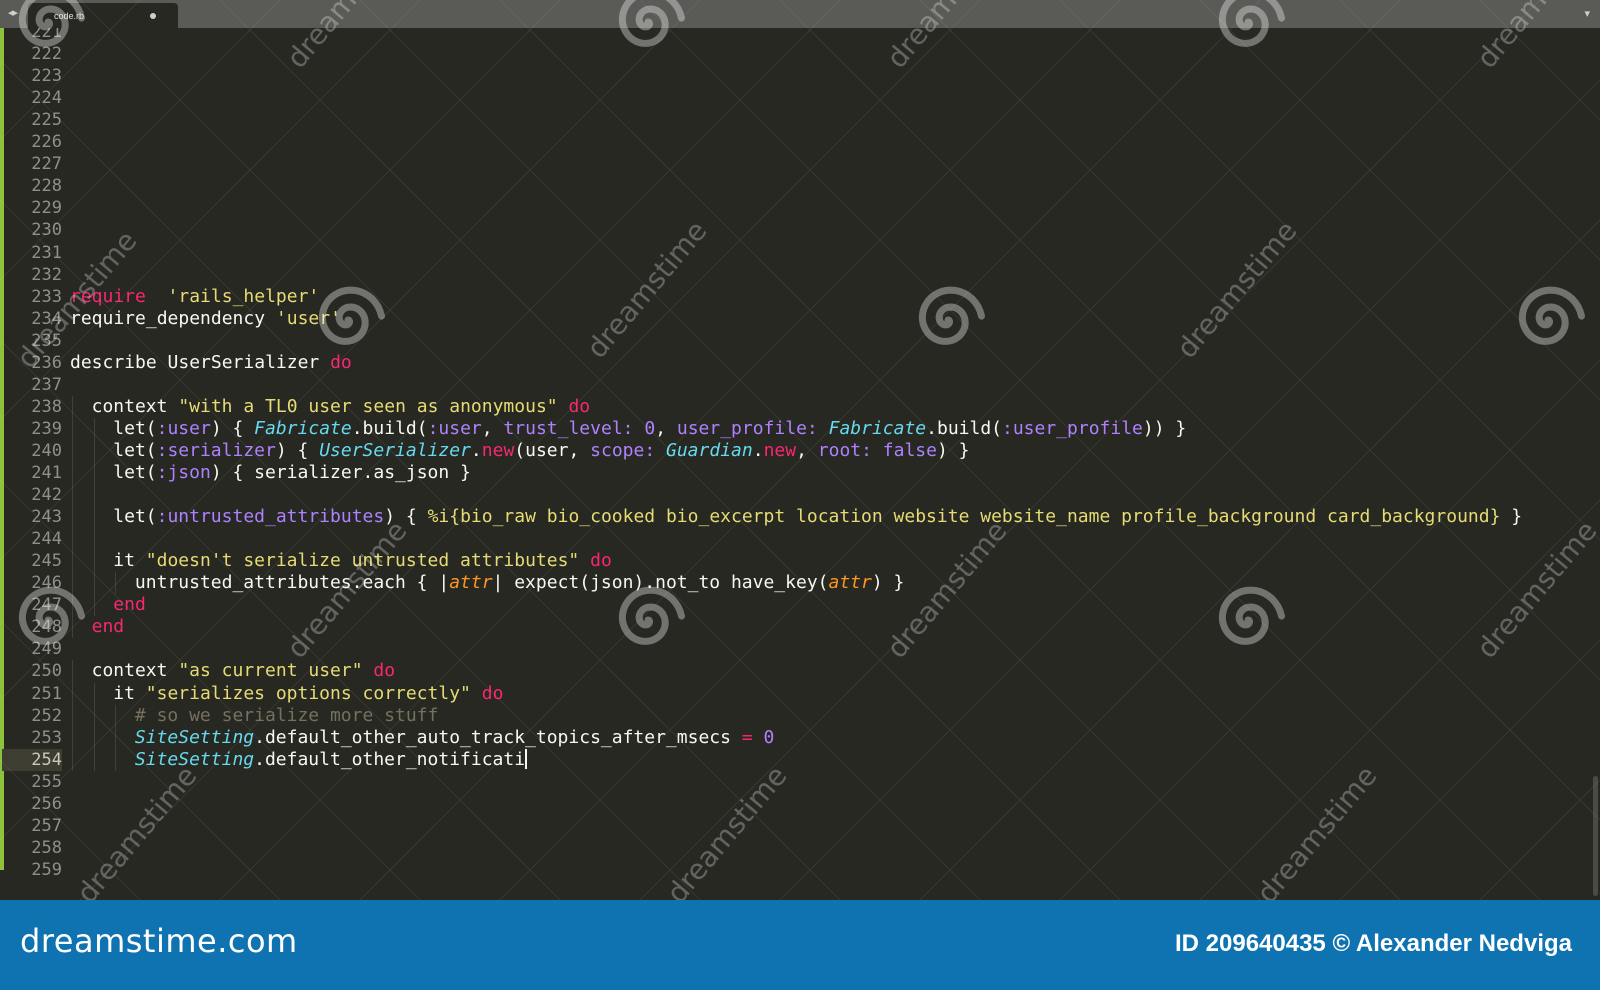 Image resolution: width=1600 pixels, height=990 pixels. I want to click on line-number: 251, so click(46, 693).